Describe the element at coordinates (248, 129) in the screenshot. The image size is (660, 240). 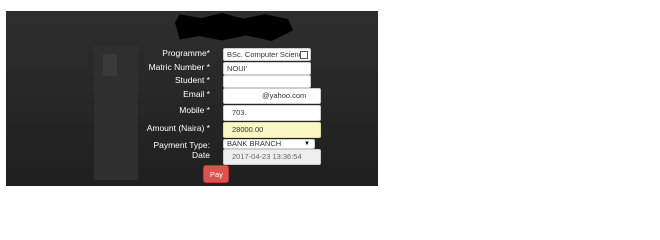
I see `amount-value: 28000.00` at that location.